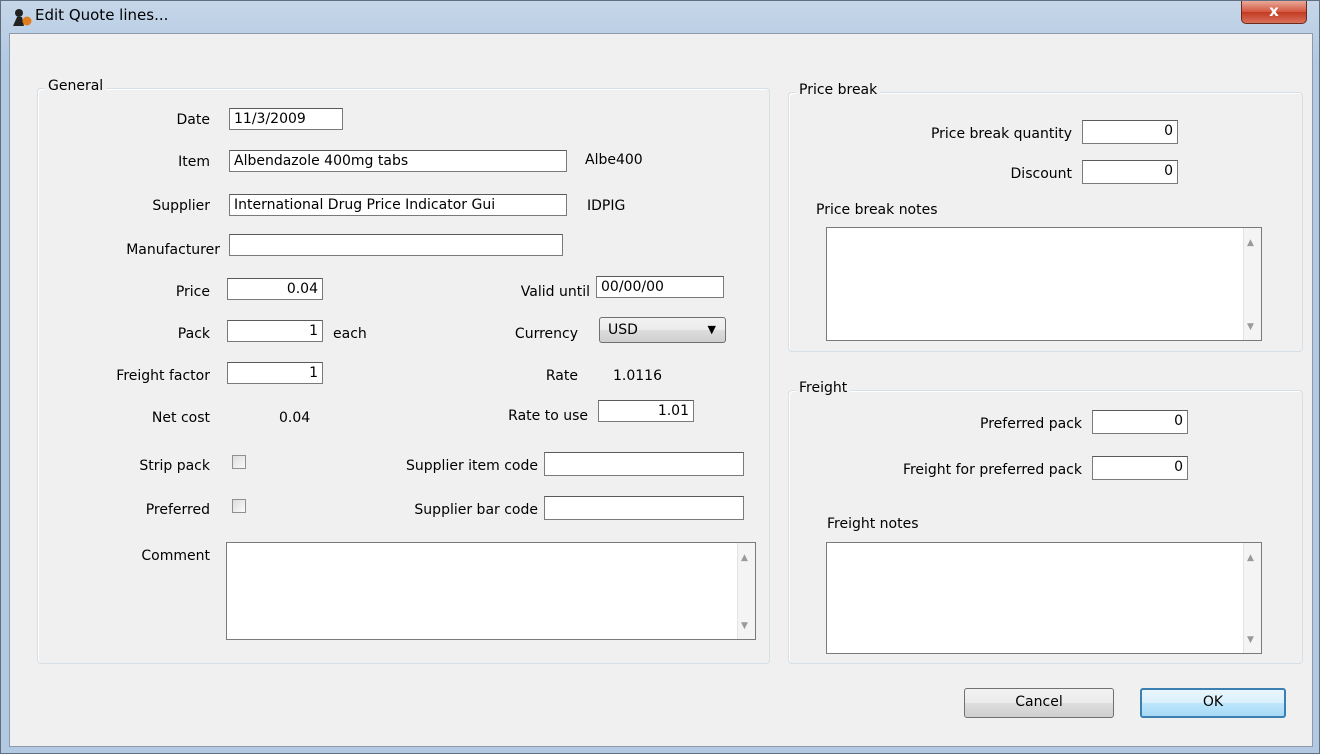 The width and height of the screenshot is (1320, 754). Describe the element at coordinates (1044, 284) in the screenshot. I see `price-break-notes-textarea: ▲ ▼` at that location.